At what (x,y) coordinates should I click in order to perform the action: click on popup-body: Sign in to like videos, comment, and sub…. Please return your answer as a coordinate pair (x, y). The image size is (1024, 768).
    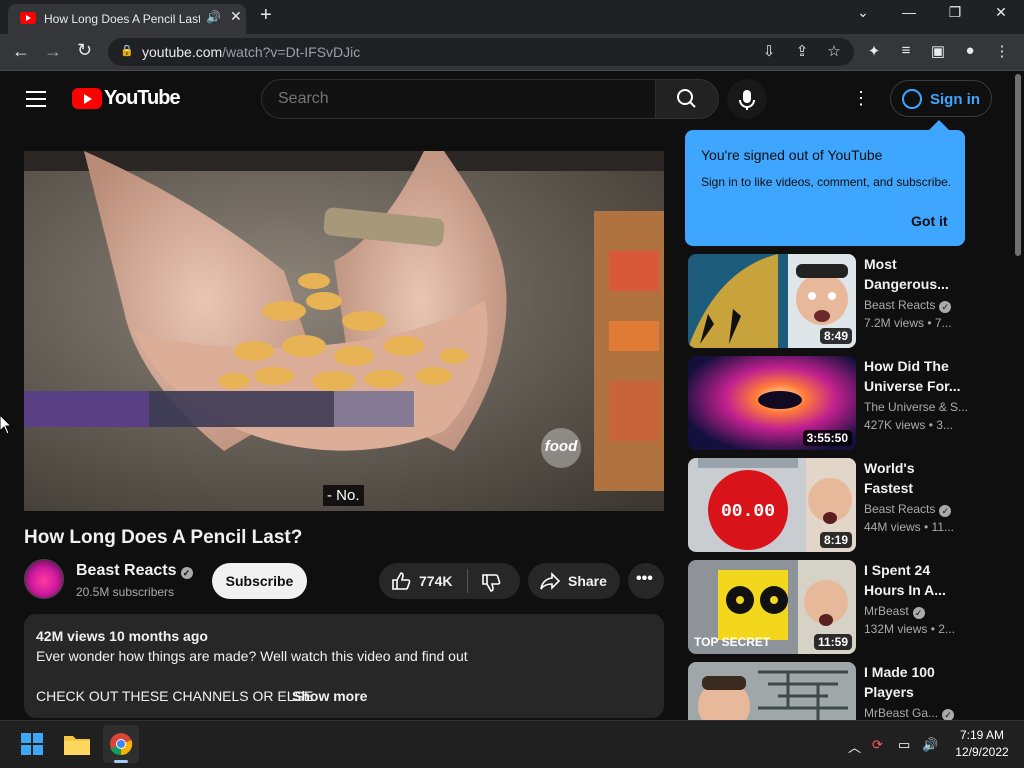
    Looking at the image, I should click on (826, 182).